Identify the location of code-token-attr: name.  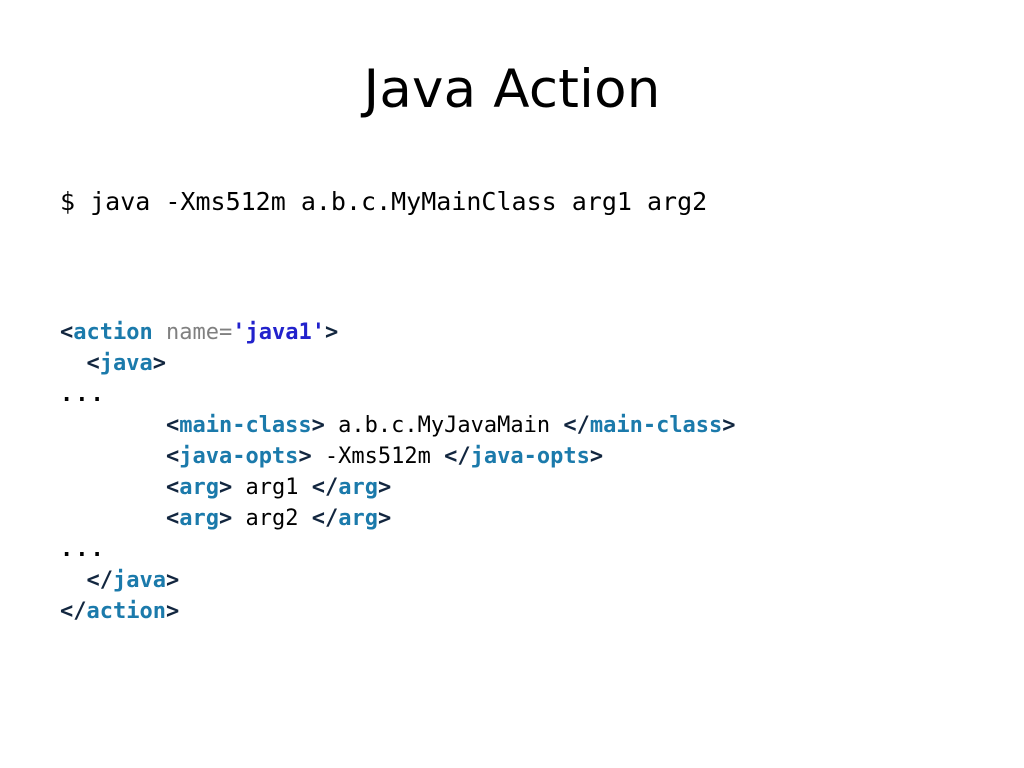
(185, 332).